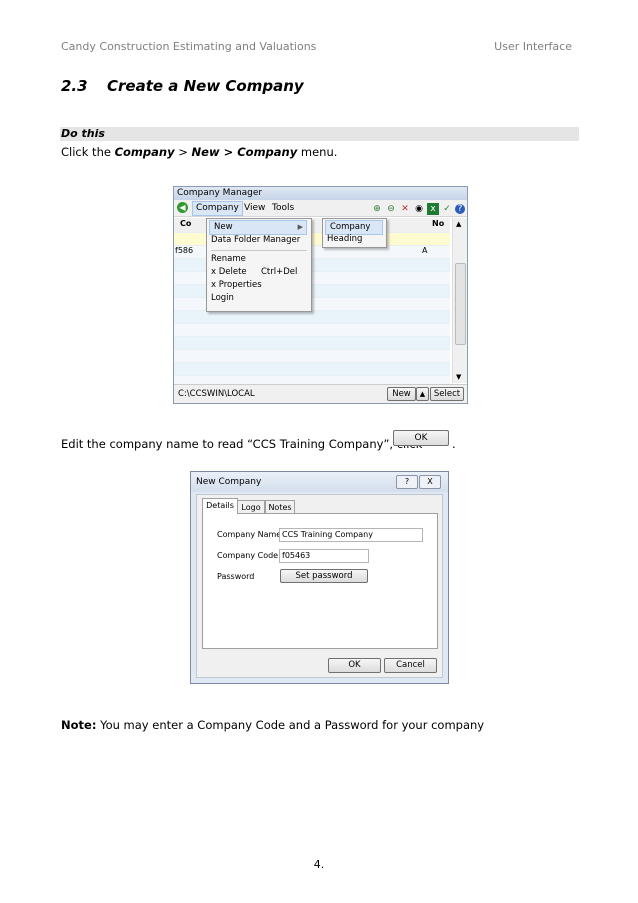 The image size is (638, 903). Describe the element at coordinates (342, 239) in the screenshot. I see `submenu-item-heading: Heading` at that location.